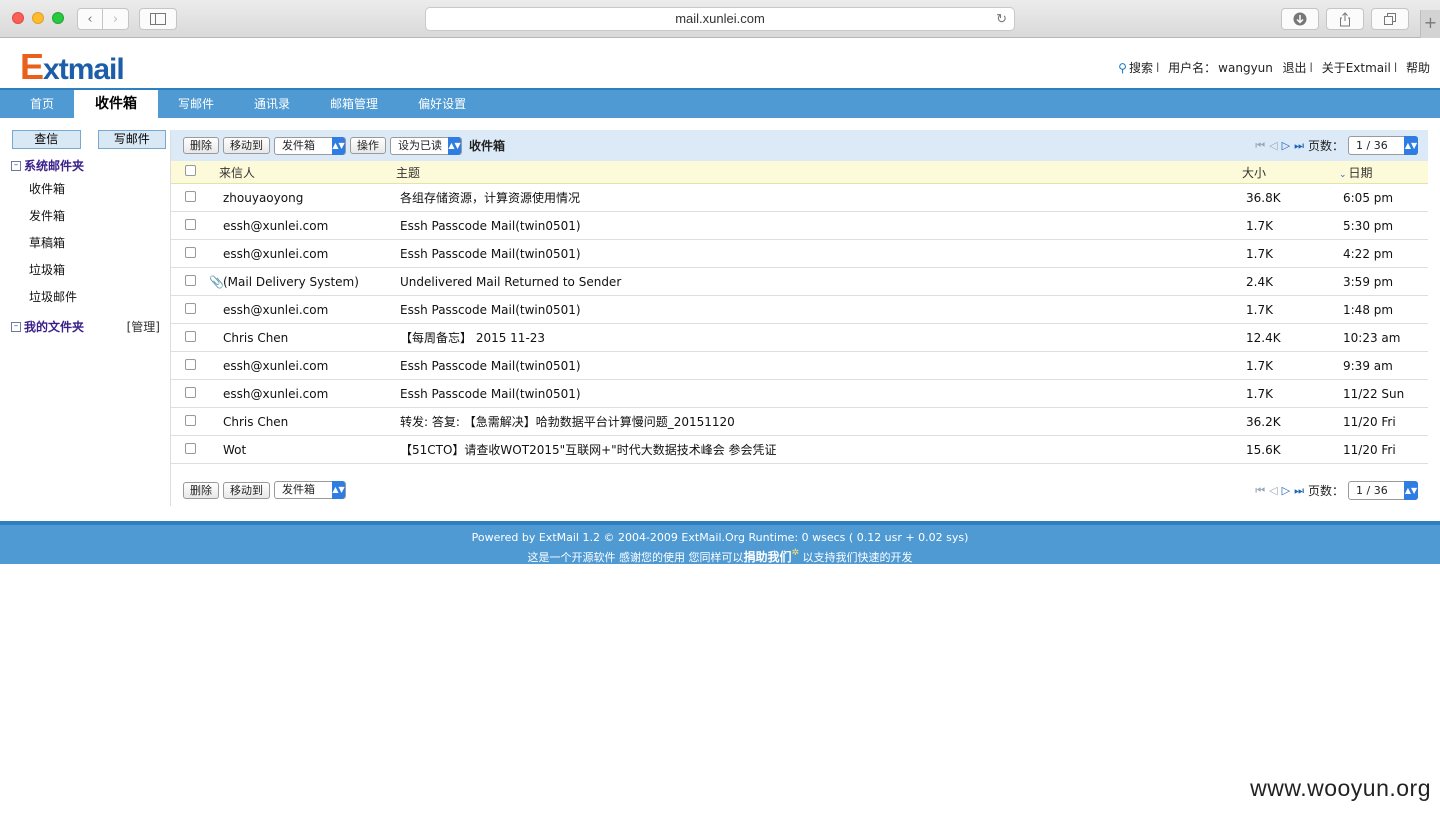 This screenshot has height=818, width=1440. I want to click on move-target-select-bottom: 发件箱 ▲▼, so click(310, 490).